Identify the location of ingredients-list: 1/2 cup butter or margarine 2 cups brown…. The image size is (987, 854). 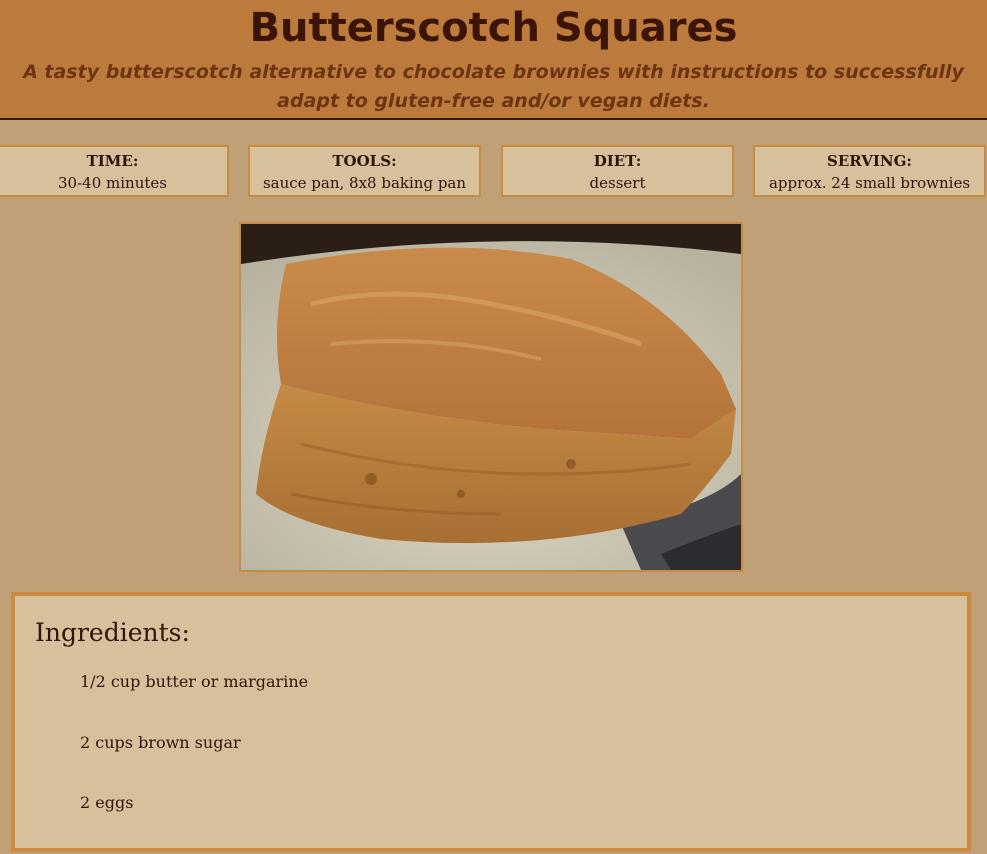
(194, 763).